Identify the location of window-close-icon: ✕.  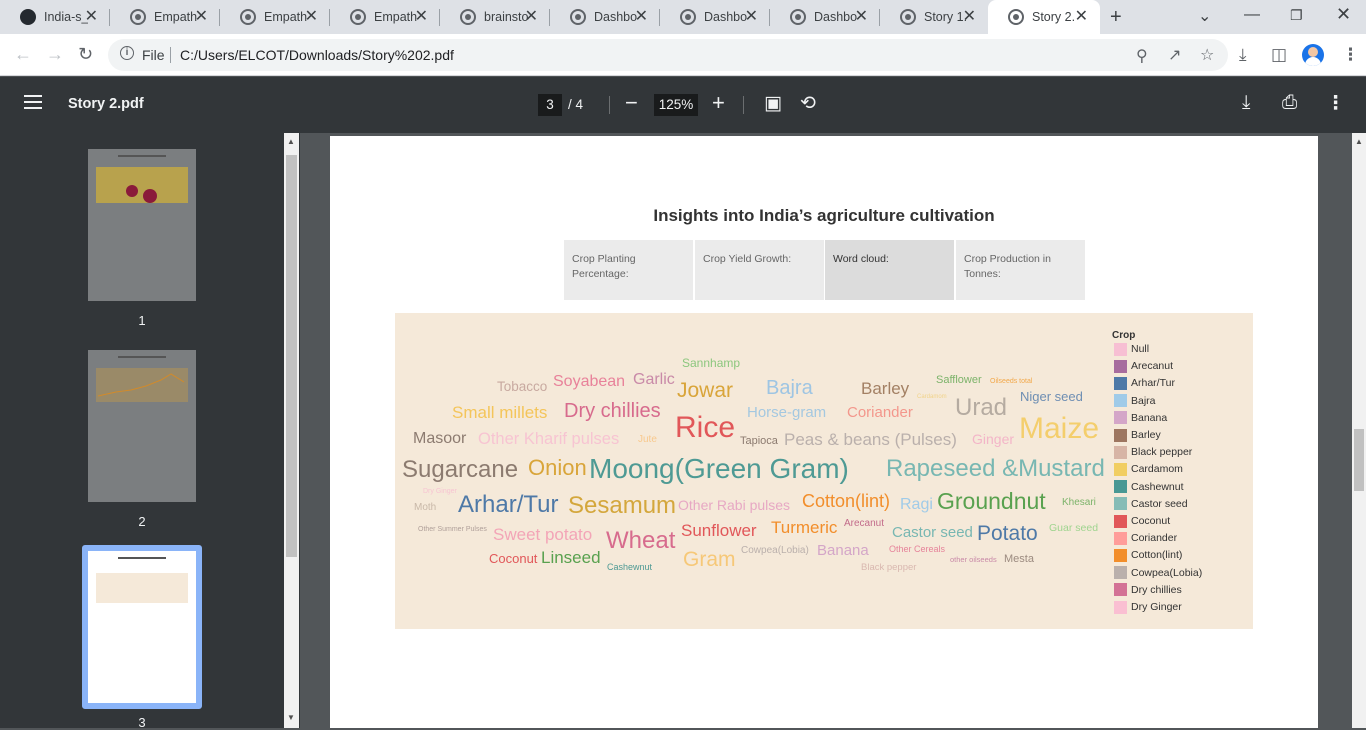
(1343, 14).